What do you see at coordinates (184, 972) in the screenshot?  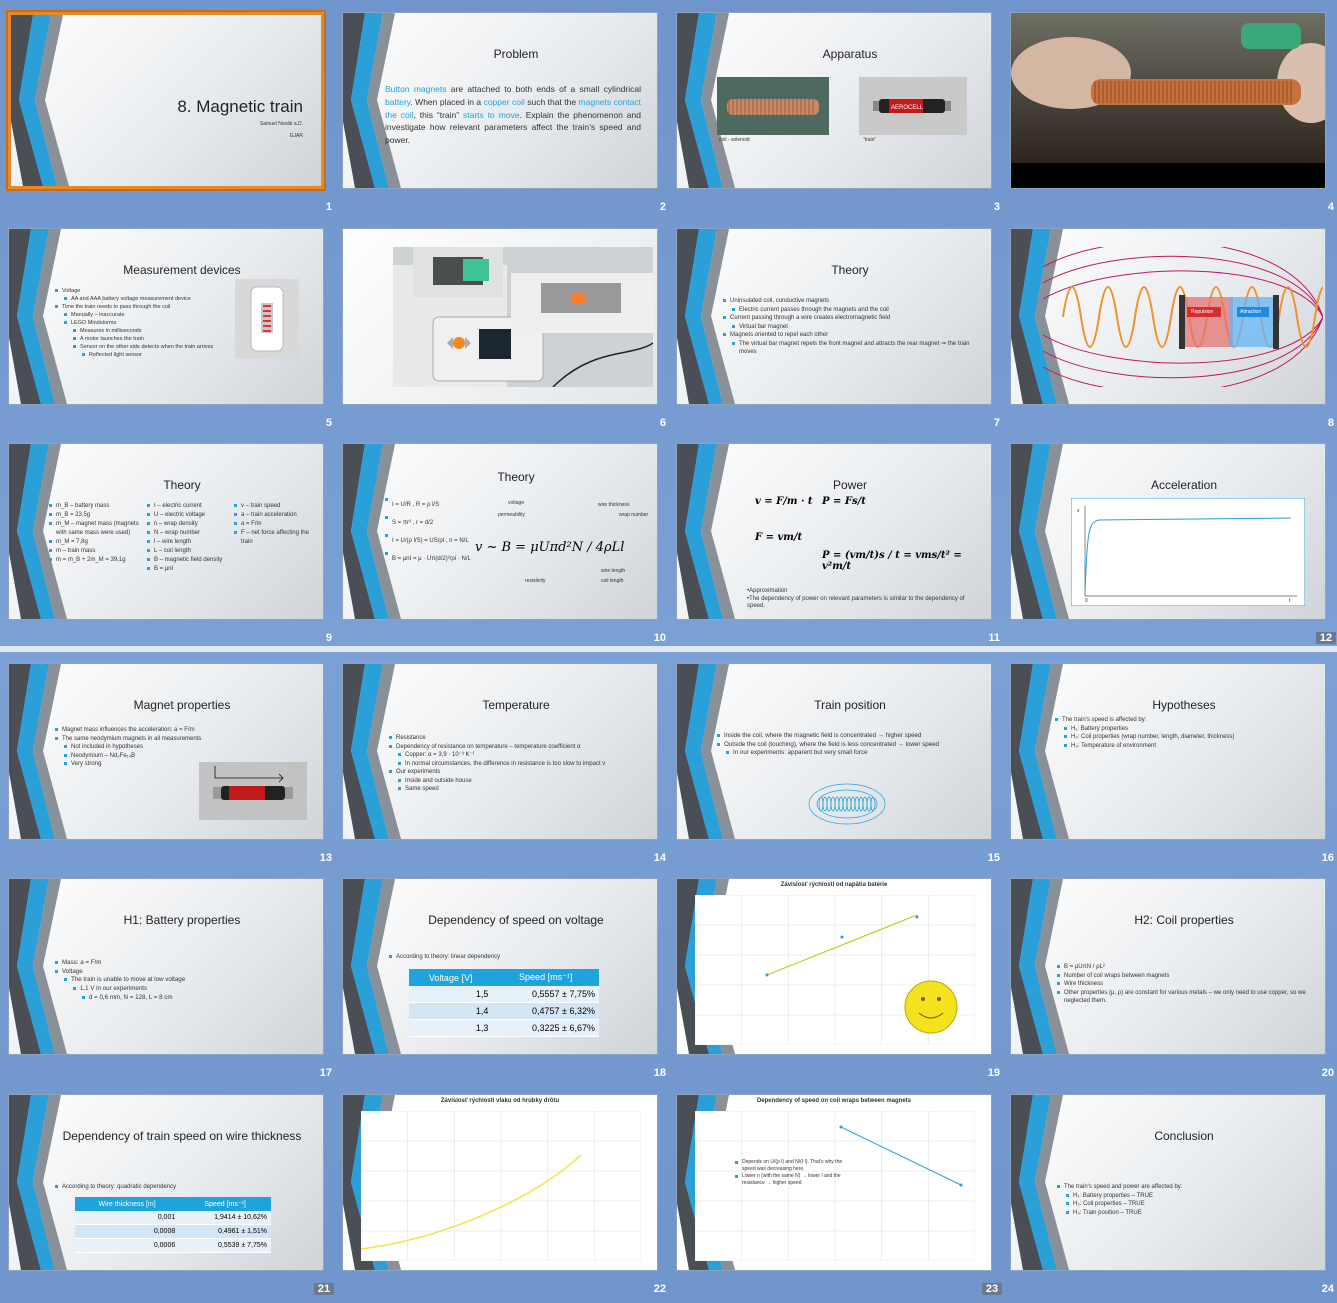 I see `bullet-item: Voltage` at bounding box center [184, 972].